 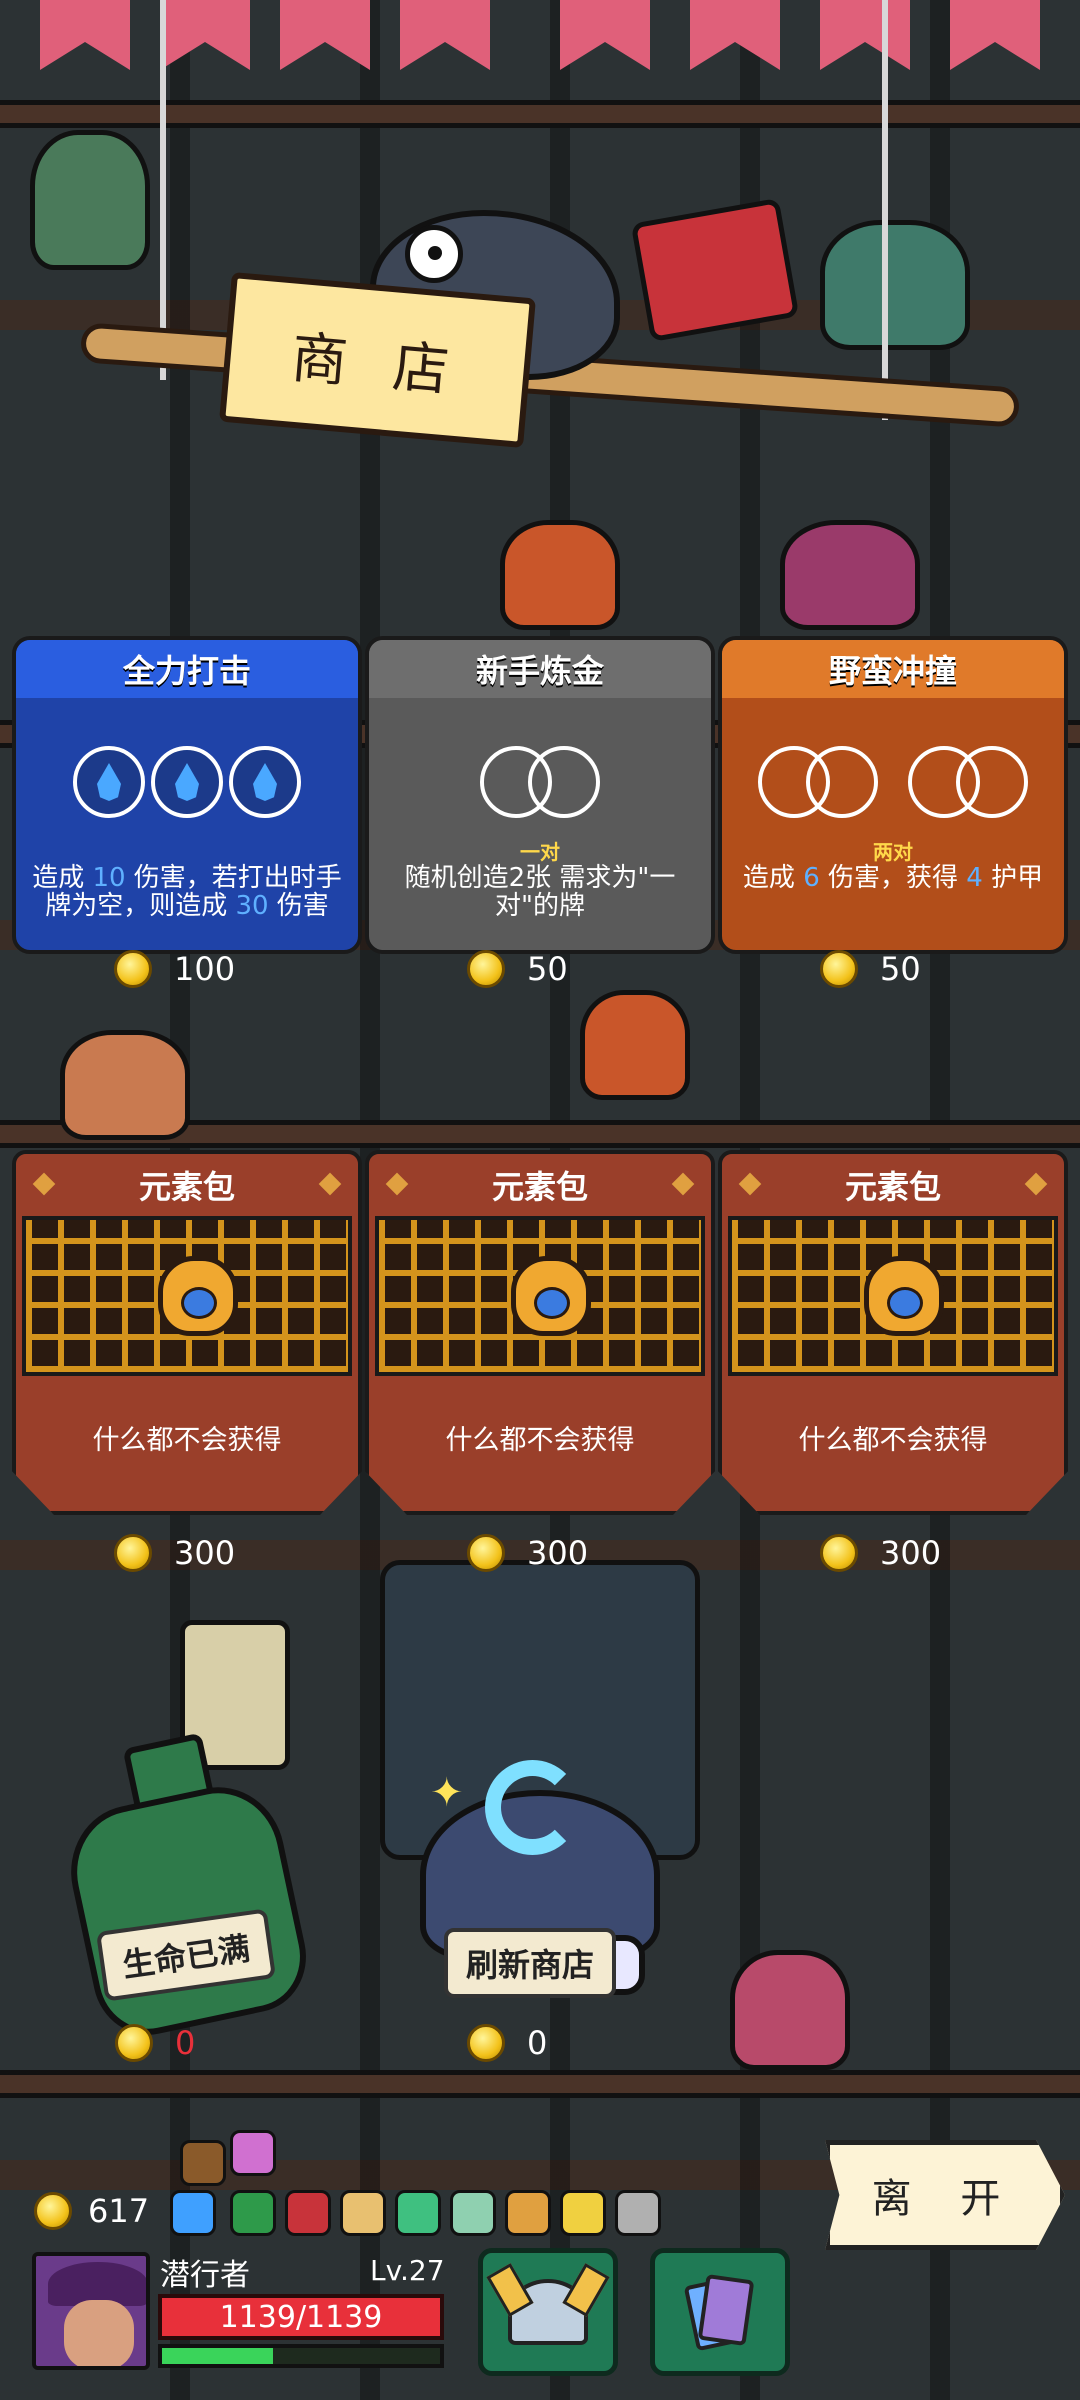 What do you see at coordinates (185, 2043) in the screenshot?
I see `heal-price-value: 0` at bounding box center [185, 2043].